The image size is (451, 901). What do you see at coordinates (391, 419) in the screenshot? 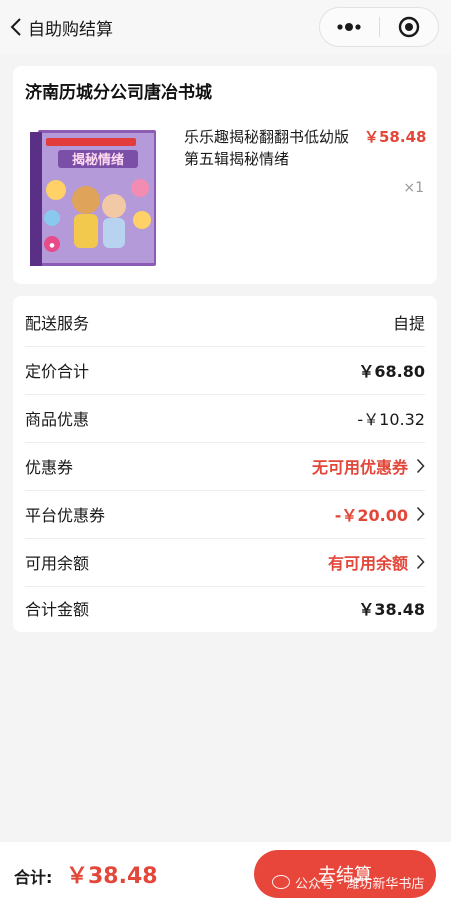
I see `row-value: -￥10.32` at bounding box center [391, 419].